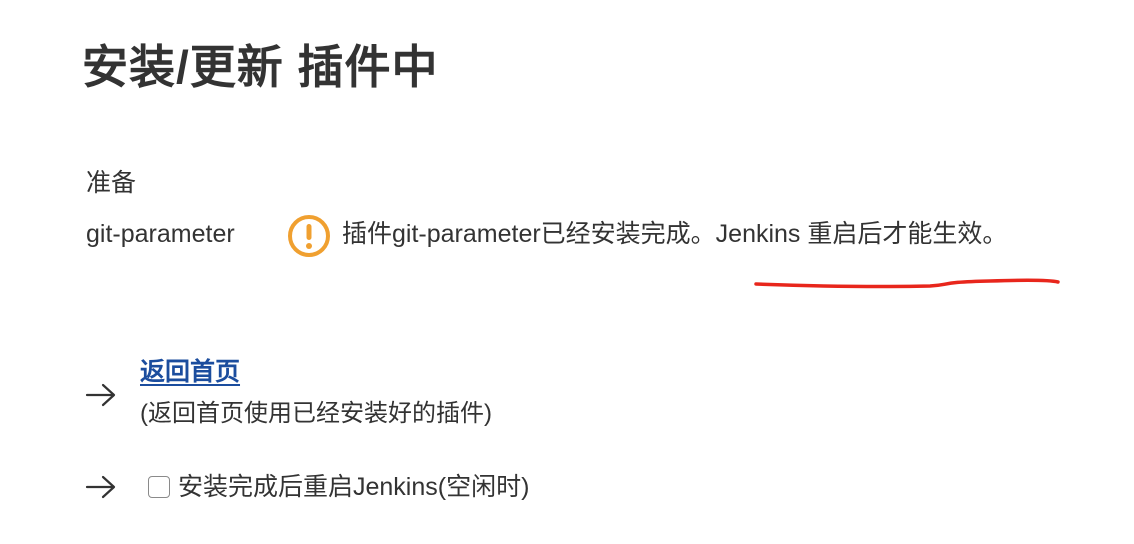 Image resolution: width=1134 pixels, height=544 pixels. I want to click on restart-checkbox-label: 安装完成后重启Jenkins(空闲时), so click(353, 487).